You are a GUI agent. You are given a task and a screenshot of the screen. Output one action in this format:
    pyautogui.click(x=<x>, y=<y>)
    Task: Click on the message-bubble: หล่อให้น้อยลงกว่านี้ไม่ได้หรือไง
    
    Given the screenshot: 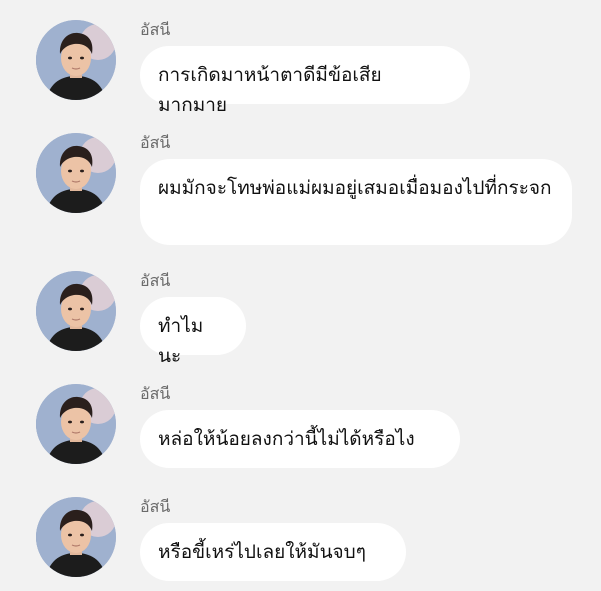 What is the action you would take?
    pyautogui.click(x=300, y=439)
    